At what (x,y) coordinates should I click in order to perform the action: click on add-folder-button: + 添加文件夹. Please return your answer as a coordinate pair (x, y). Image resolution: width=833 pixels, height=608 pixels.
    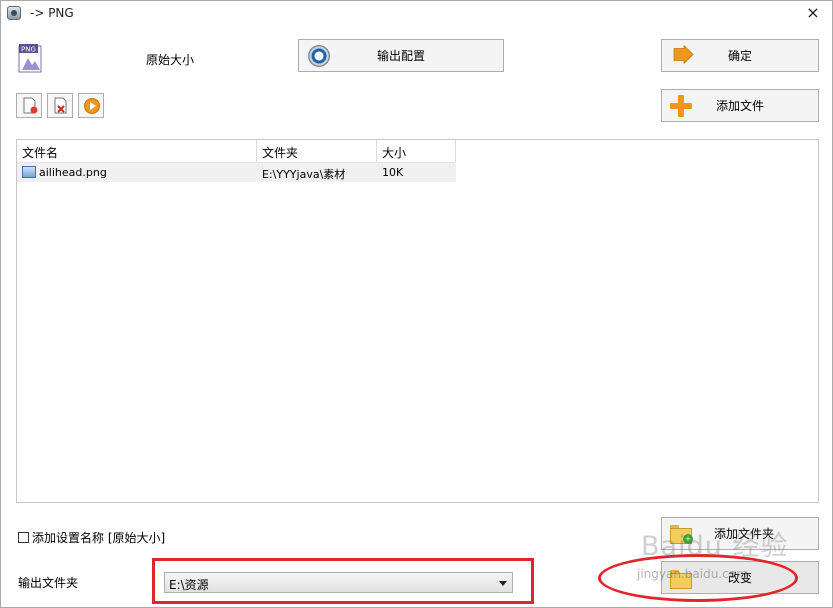
    Looking at the image, I should click on (740, 533).